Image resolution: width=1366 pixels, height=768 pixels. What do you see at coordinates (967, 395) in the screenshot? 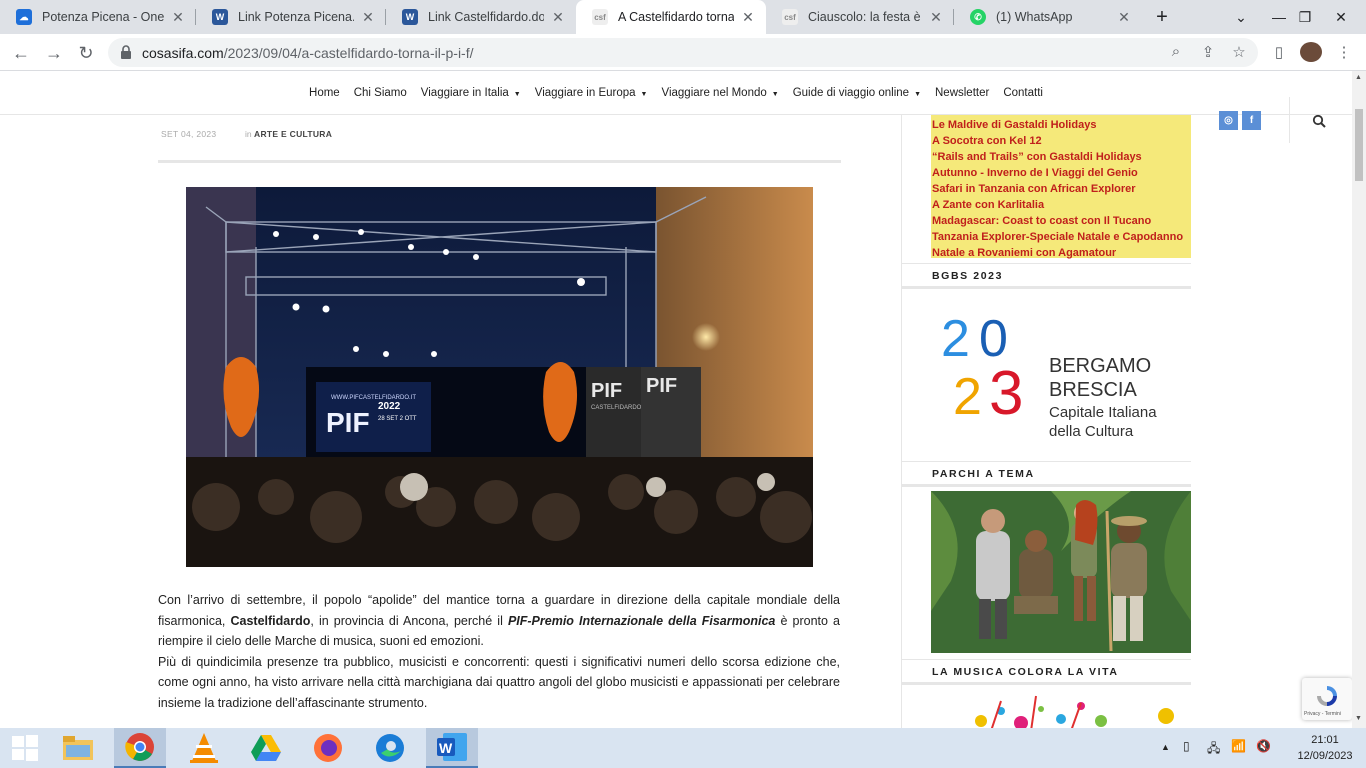
I see `svg-text: 2` at bounding box center [967, 395].